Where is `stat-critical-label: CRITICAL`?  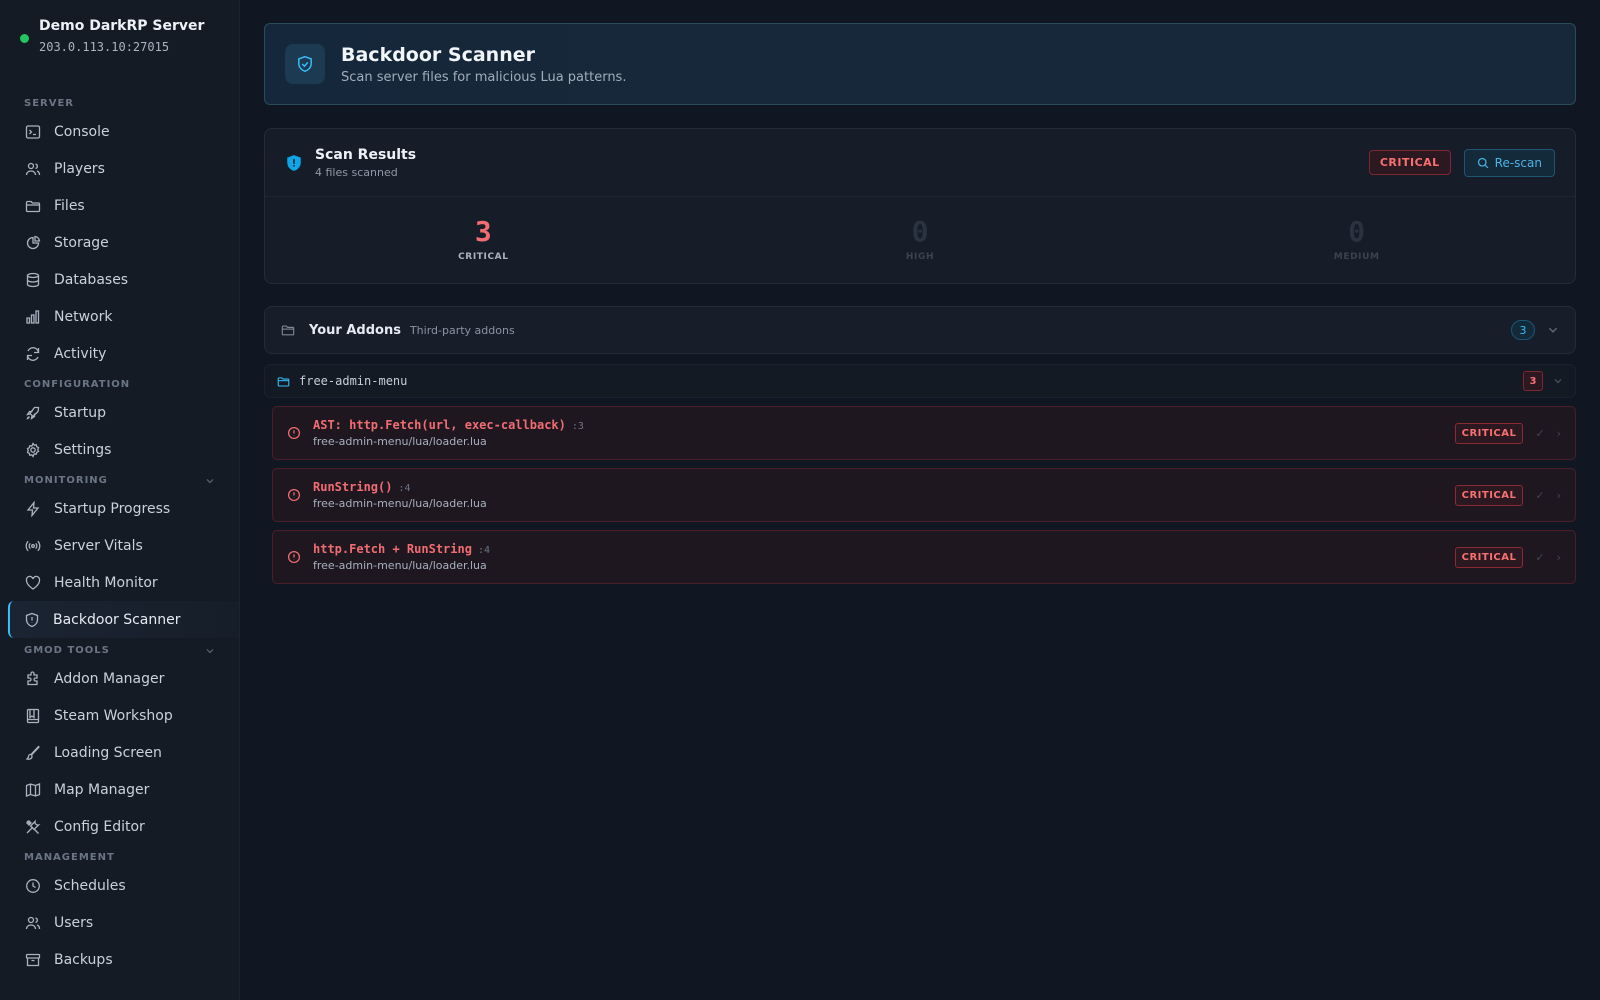
stat-critical-label: CRITICAL is located at coordinates (483, 257).